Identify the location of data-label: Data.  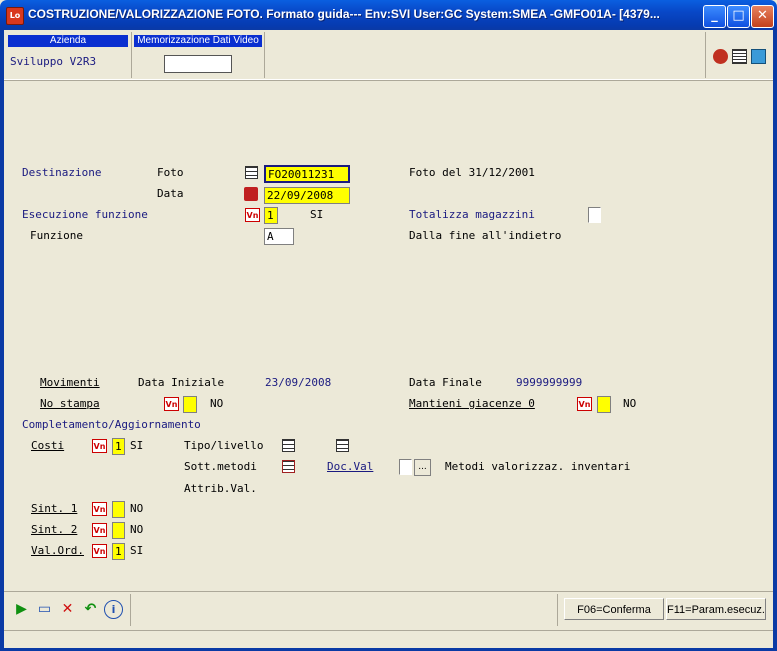
(170, 193).